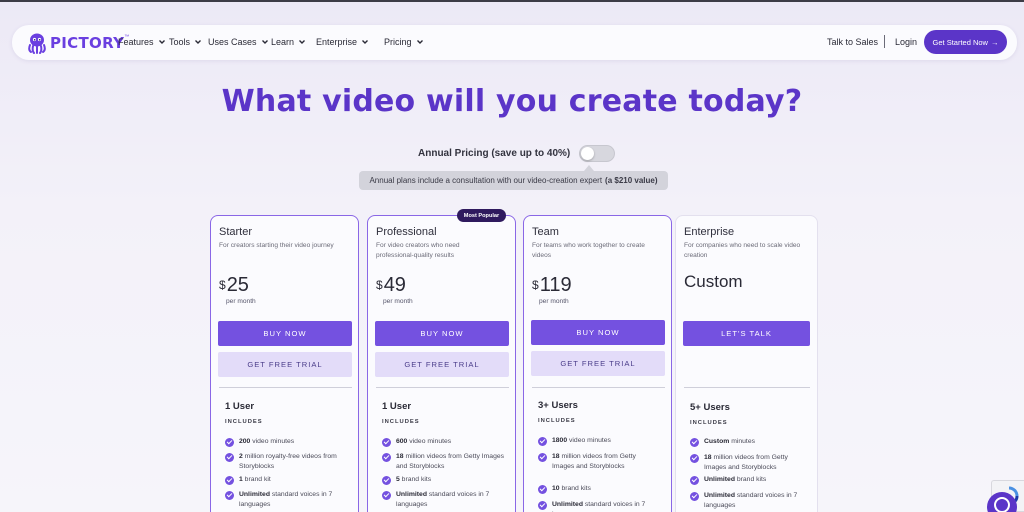  I want to click on toggle-knob, so click(588, 153).